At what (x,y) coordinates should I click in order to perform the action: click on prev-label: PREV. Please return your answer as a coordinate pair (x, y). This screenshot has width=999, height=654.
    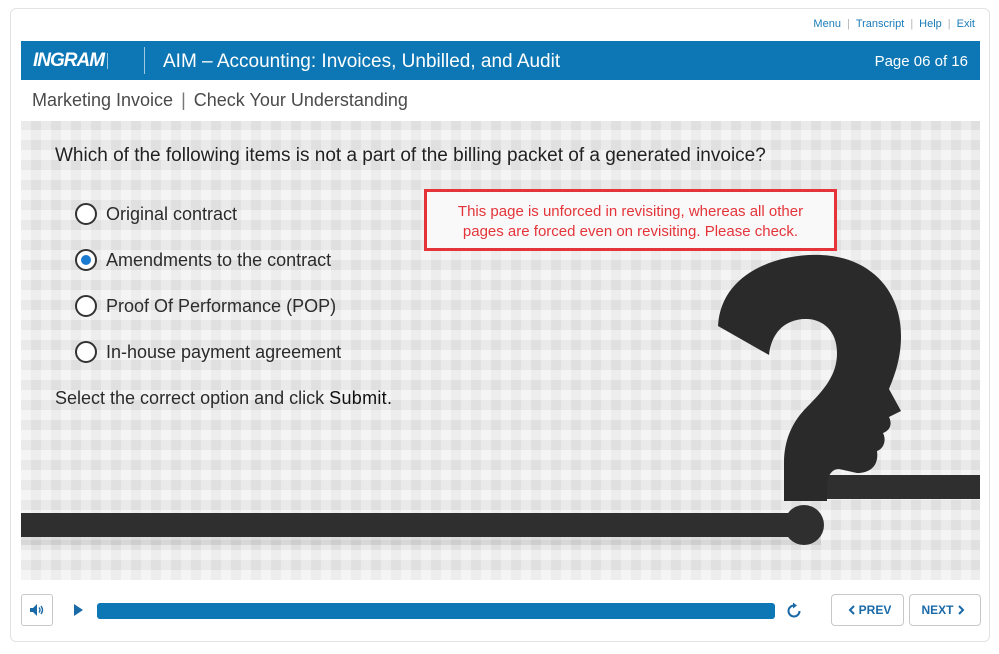
    Looking at the image, I should click on (875, 610).